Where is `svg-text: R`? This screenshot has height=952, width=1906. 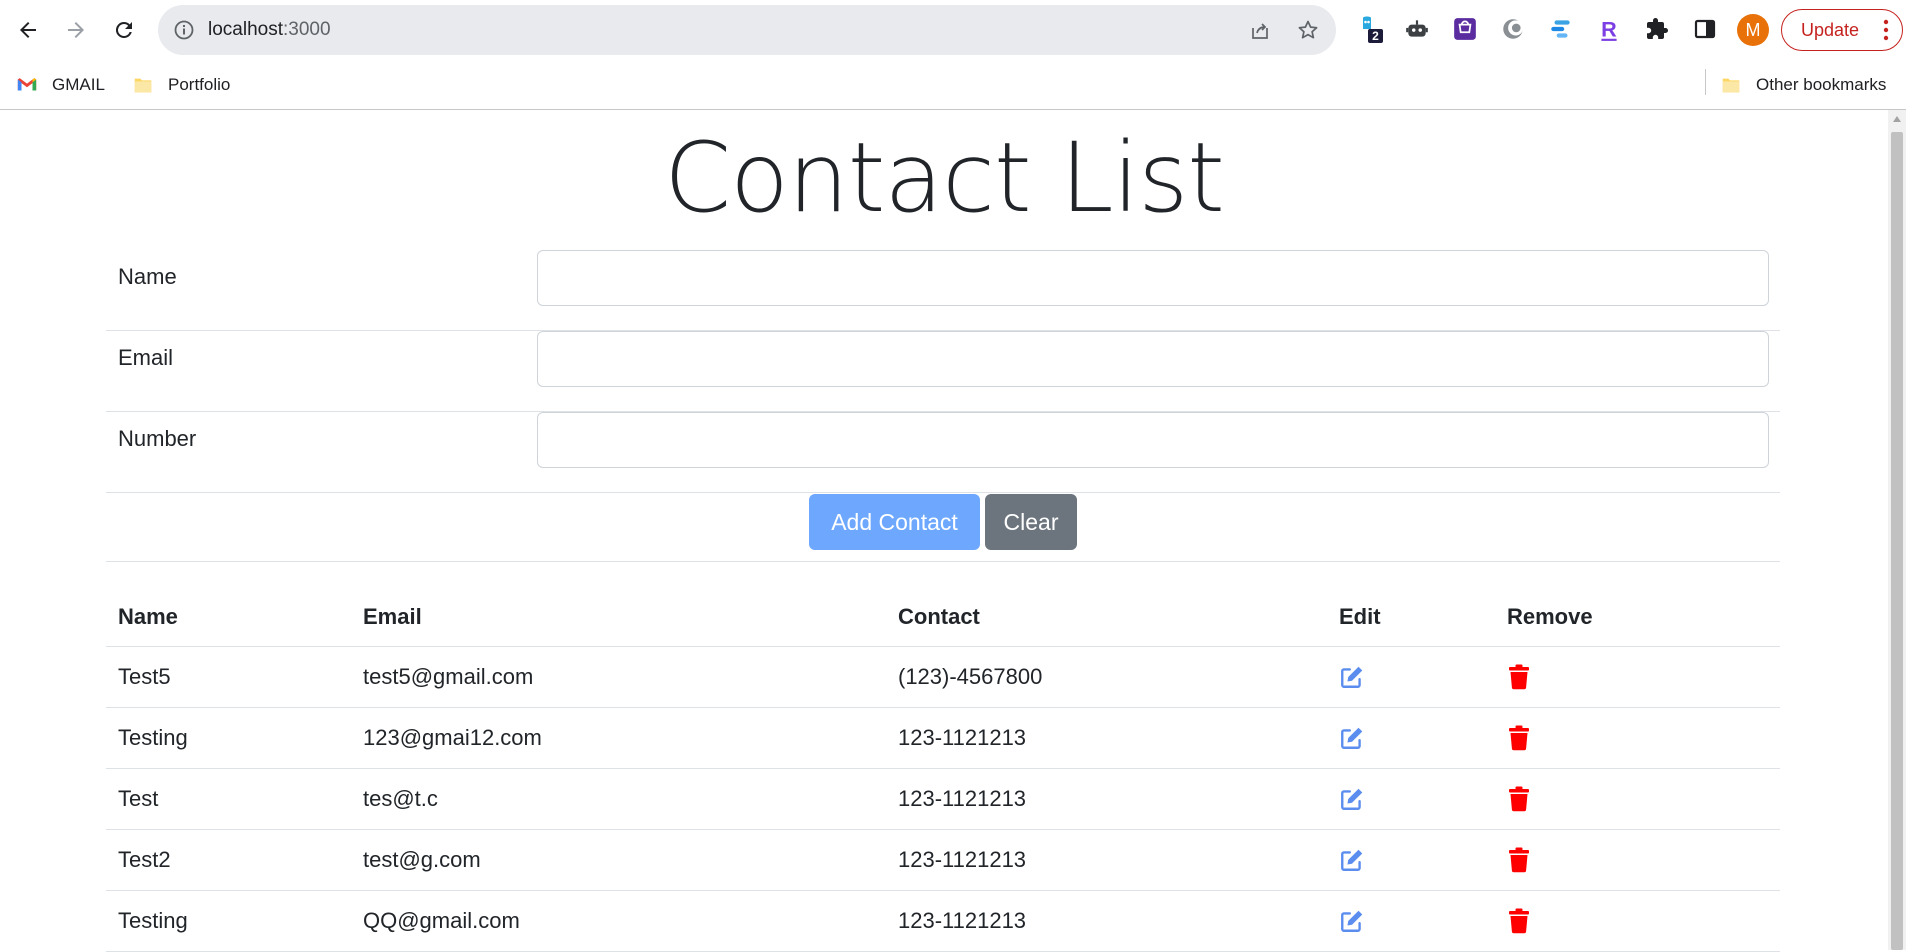 svg-text: R is located at coordinates (1609, 29).